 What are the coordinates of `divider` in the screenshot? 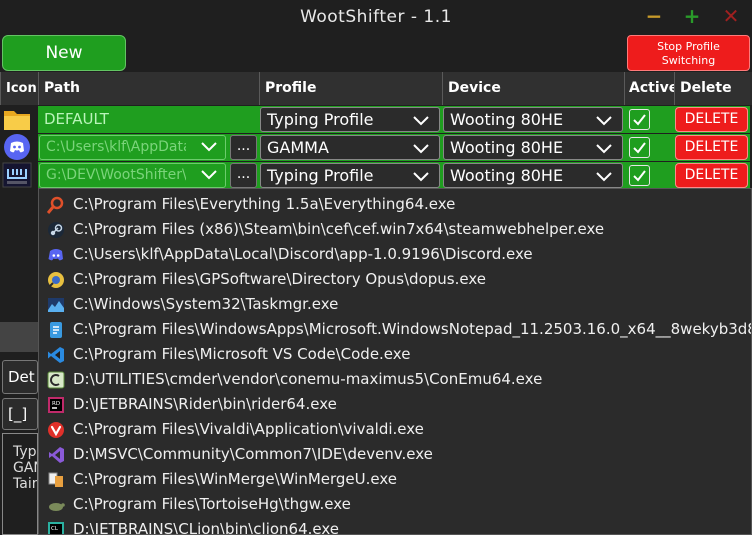 It's located at (20, 337).